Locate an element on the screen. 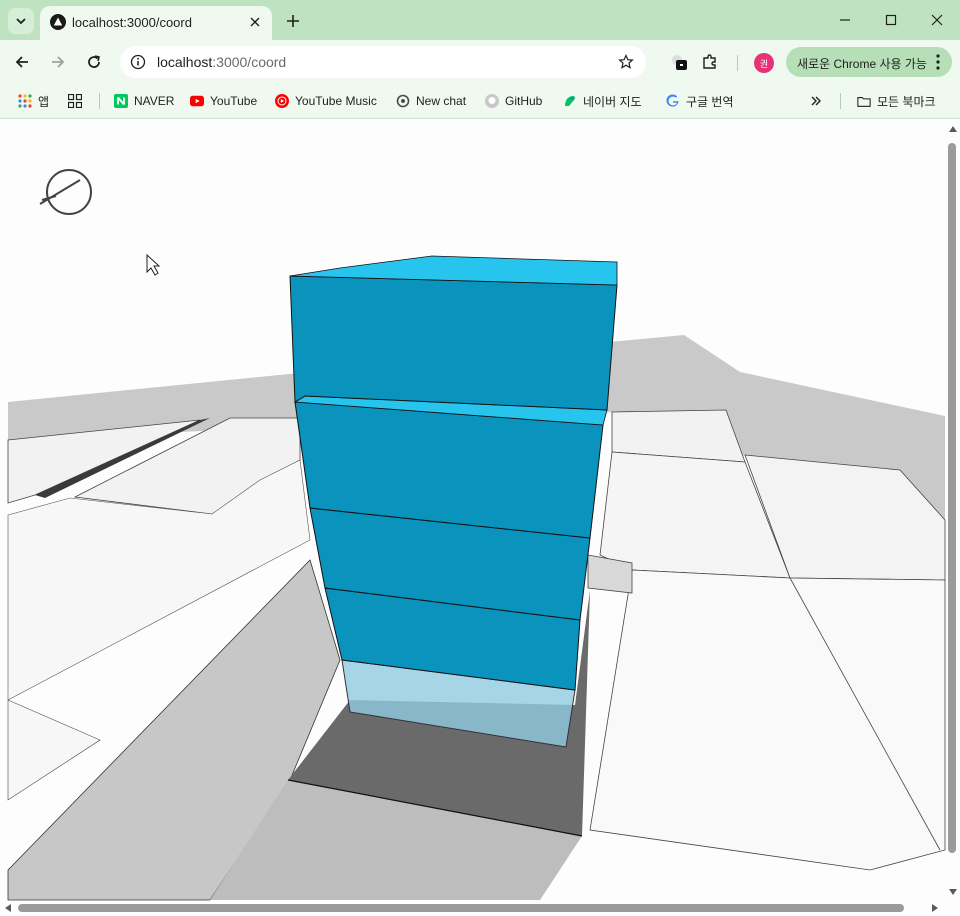 This screenshot has width=960, height=916. bookmark-label: 구글 번역 is located at coordinates (710, 101).